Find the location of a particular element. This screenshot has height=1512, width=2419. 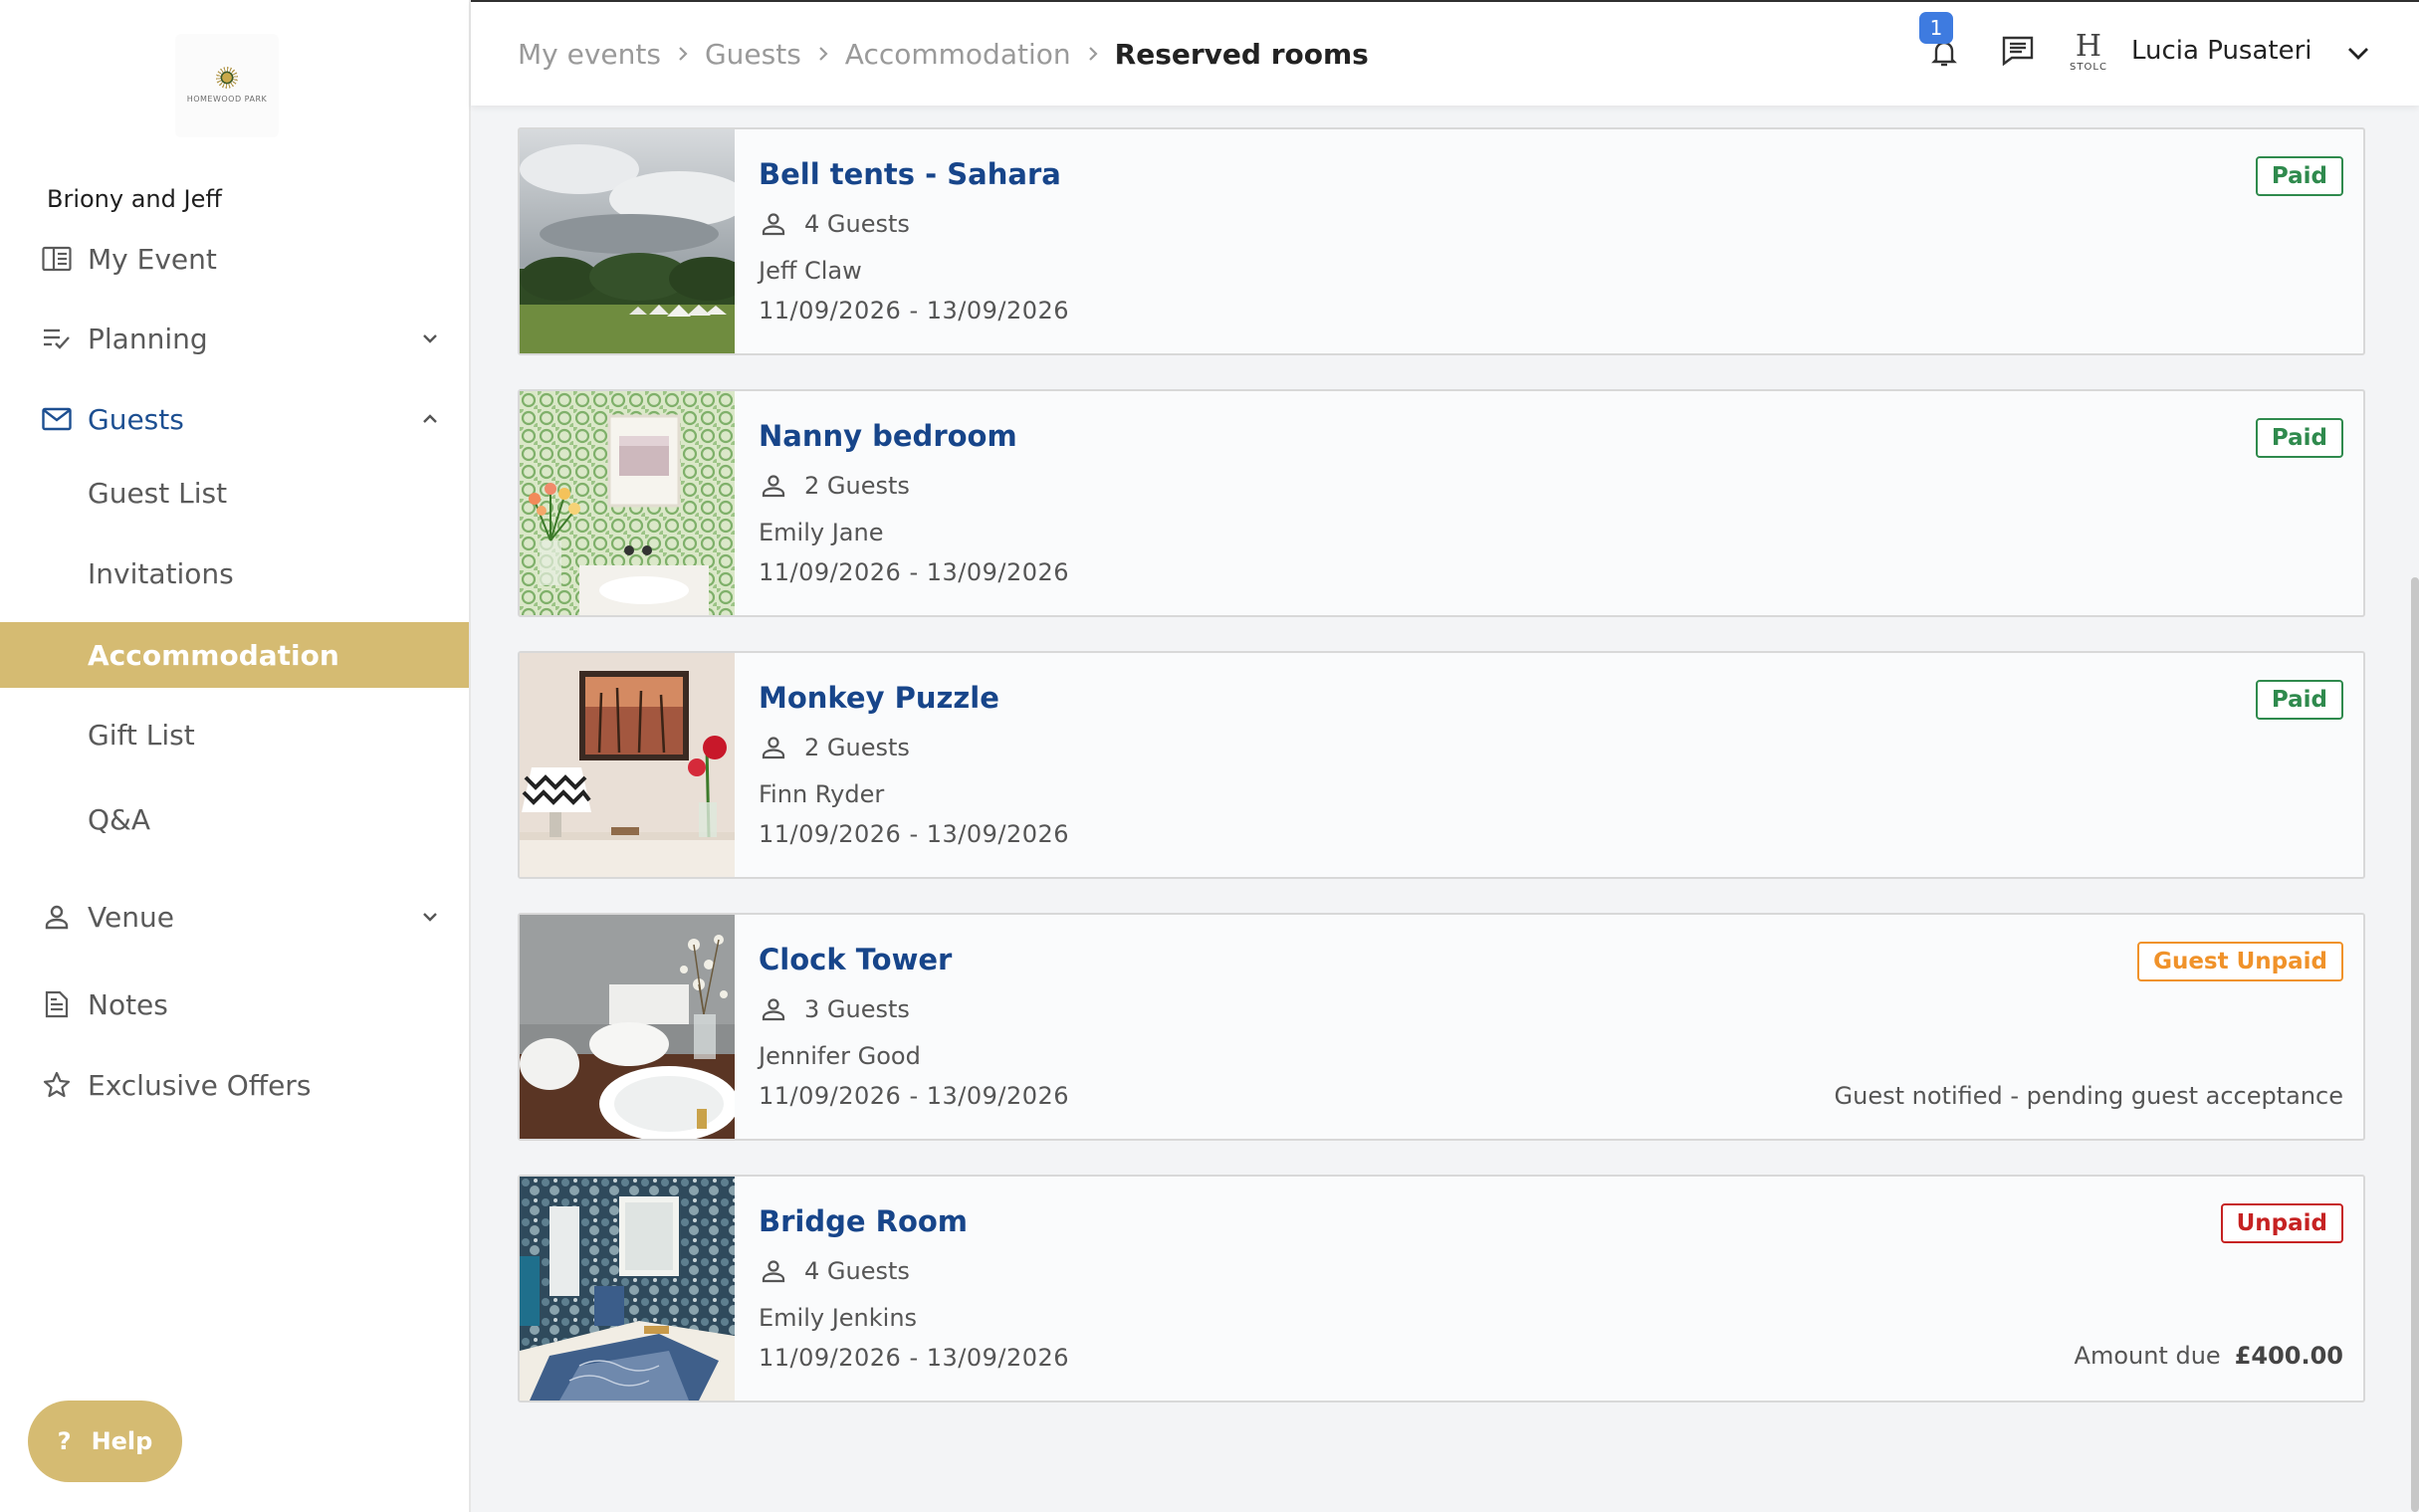

sidebar-item-gift-list: Gift List is located at coordinates (234, 734).